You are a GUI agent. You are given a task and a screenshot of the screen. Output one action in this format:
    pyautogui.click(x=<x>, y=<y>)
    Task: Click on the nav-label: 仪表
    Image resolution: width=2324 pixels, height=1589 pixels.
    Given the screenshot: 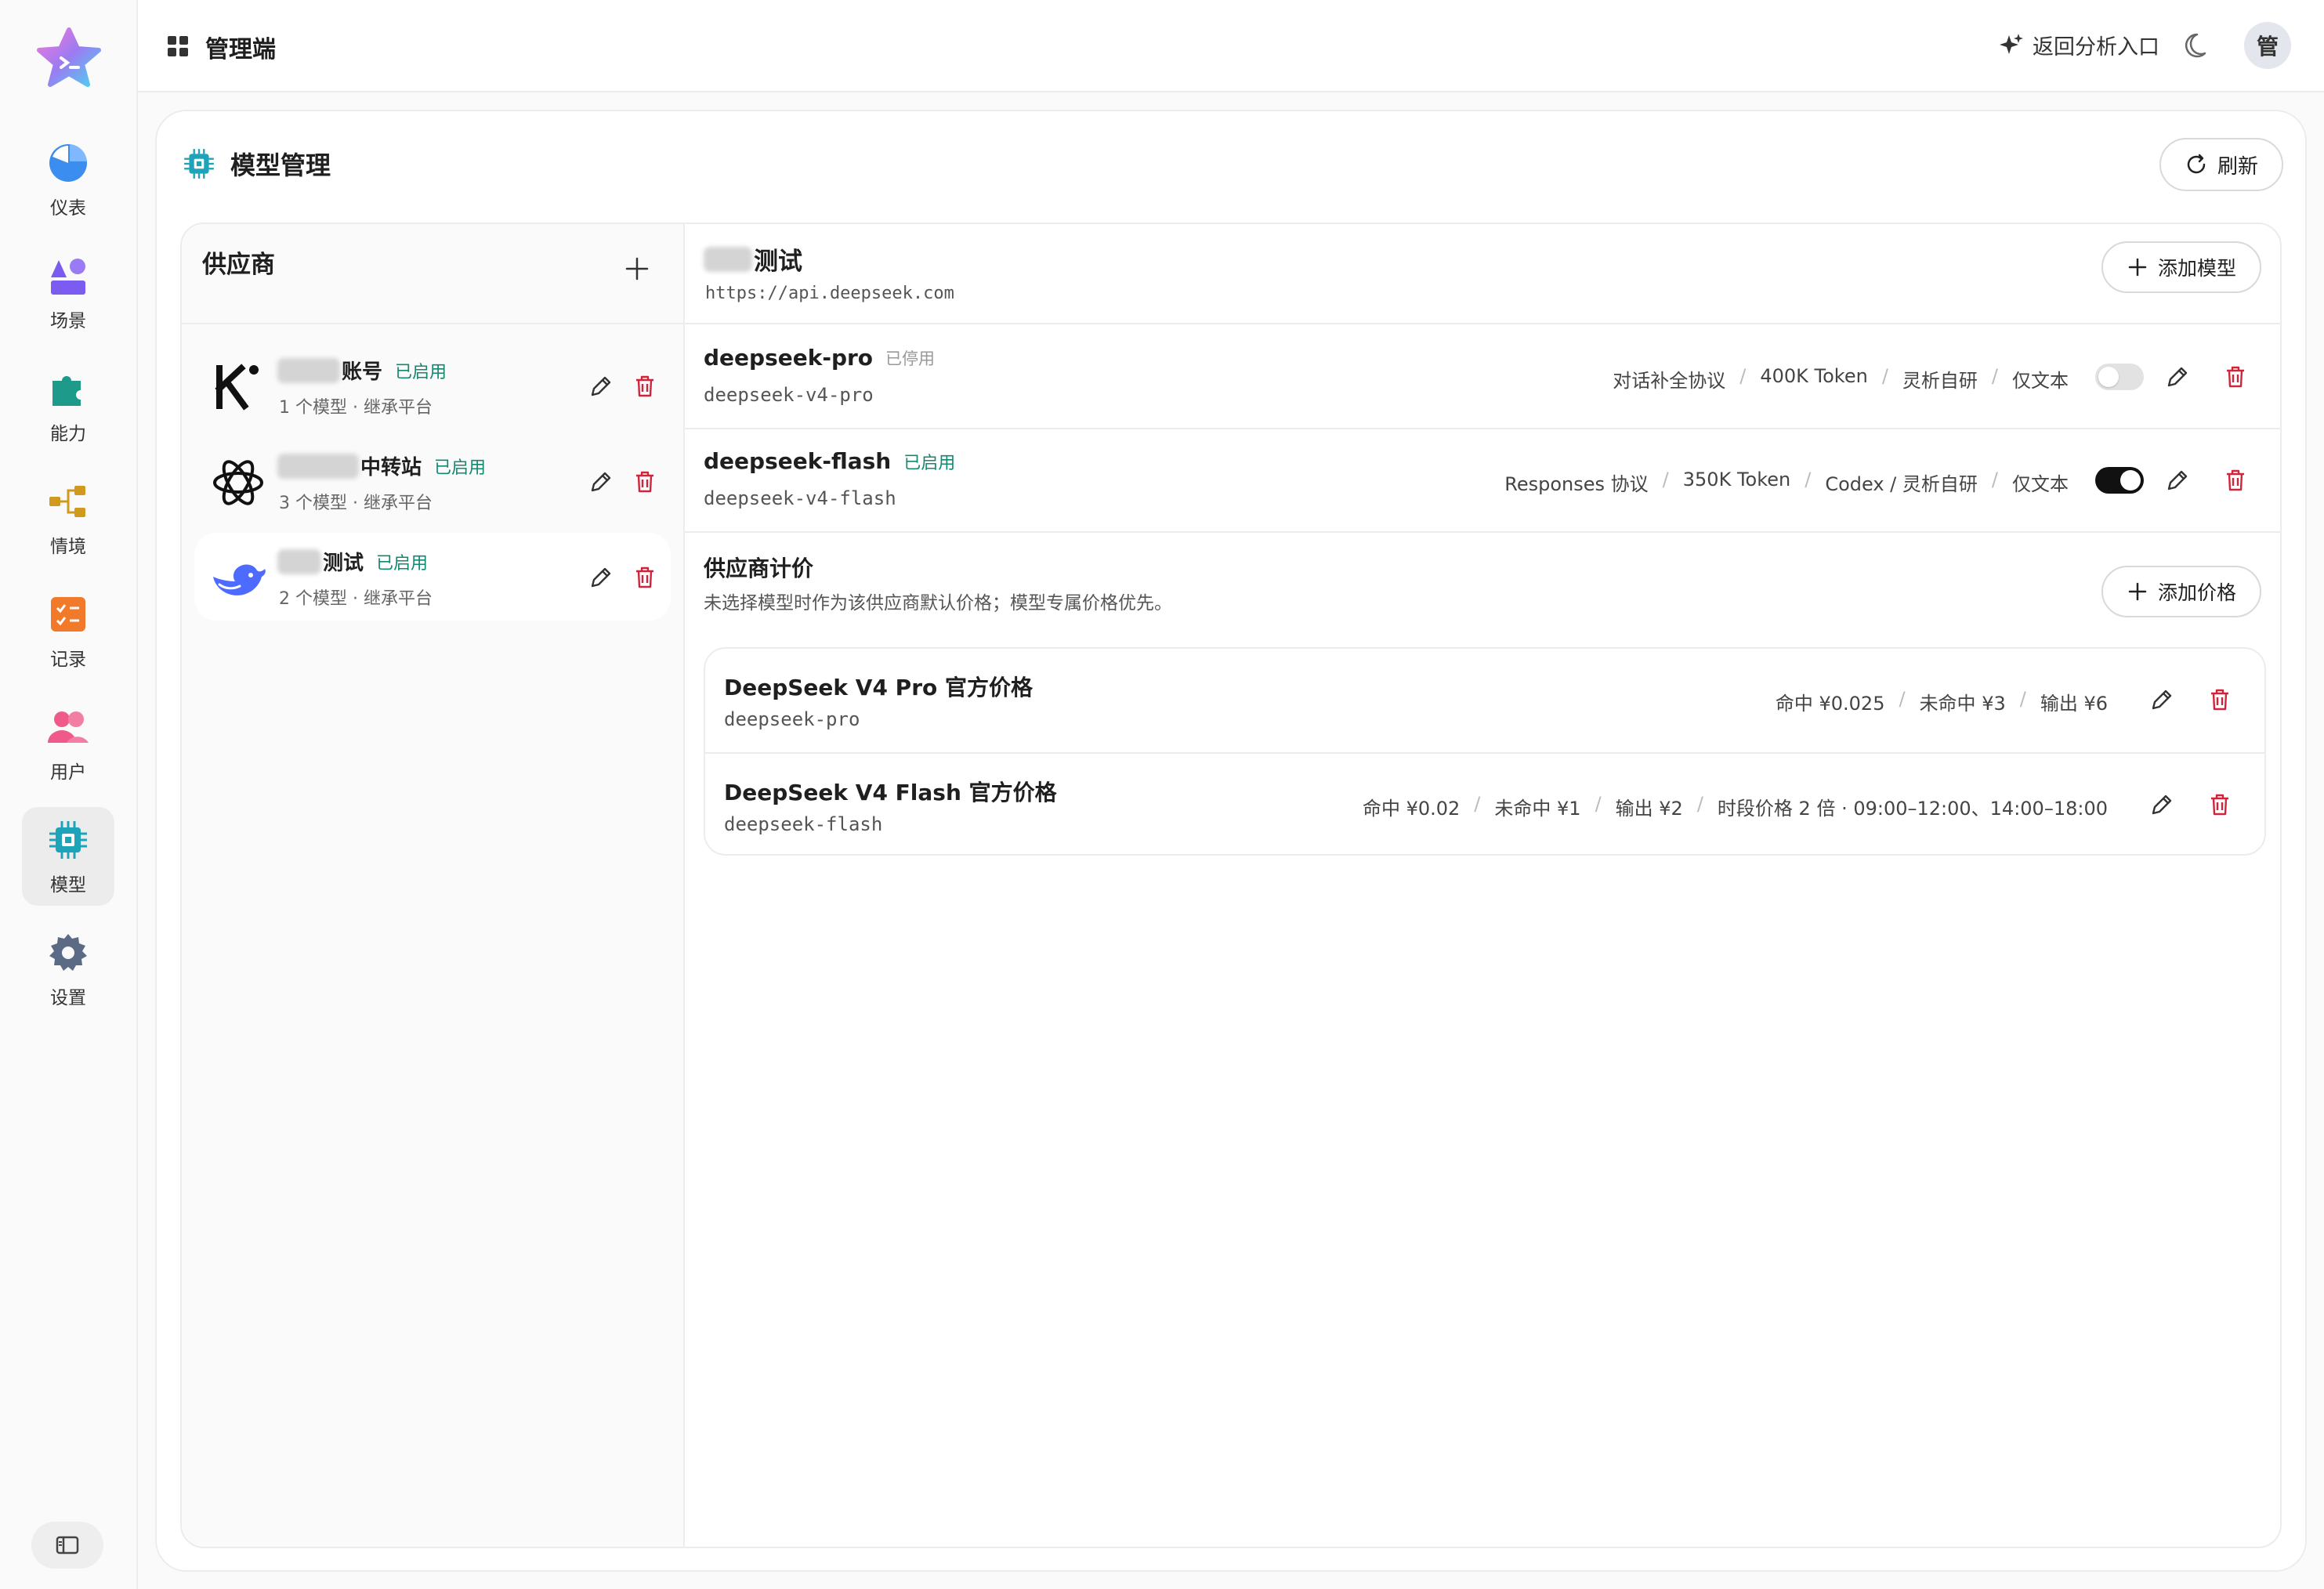 What is the action you would take?
    pyautogui.click(x=68, y=208)
    